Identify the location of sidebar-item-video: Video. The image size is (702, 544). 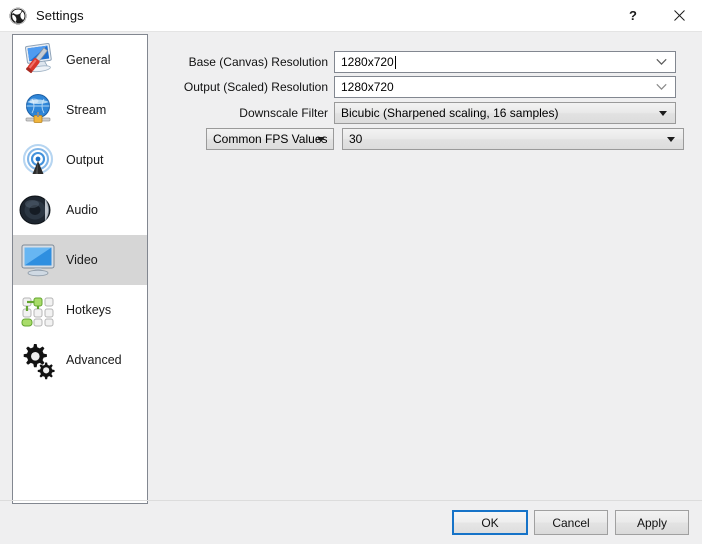
(80, 260).